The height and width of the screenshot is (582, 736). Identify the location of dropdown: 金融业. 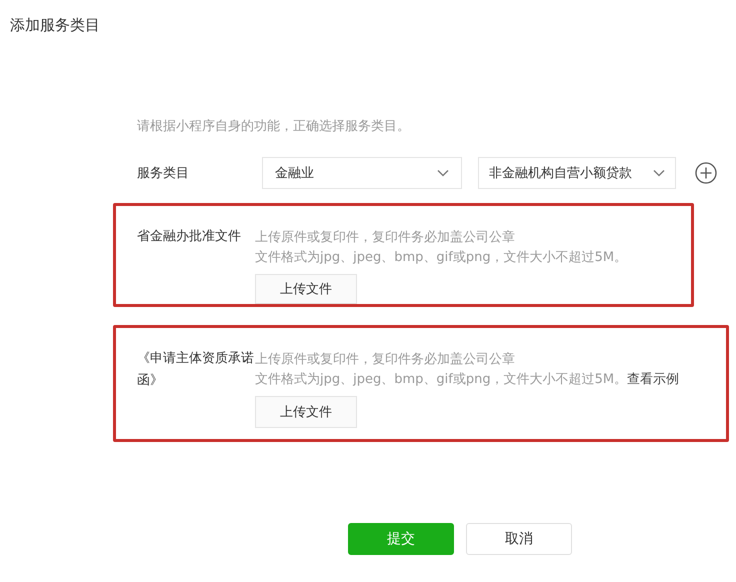
(362, 173).